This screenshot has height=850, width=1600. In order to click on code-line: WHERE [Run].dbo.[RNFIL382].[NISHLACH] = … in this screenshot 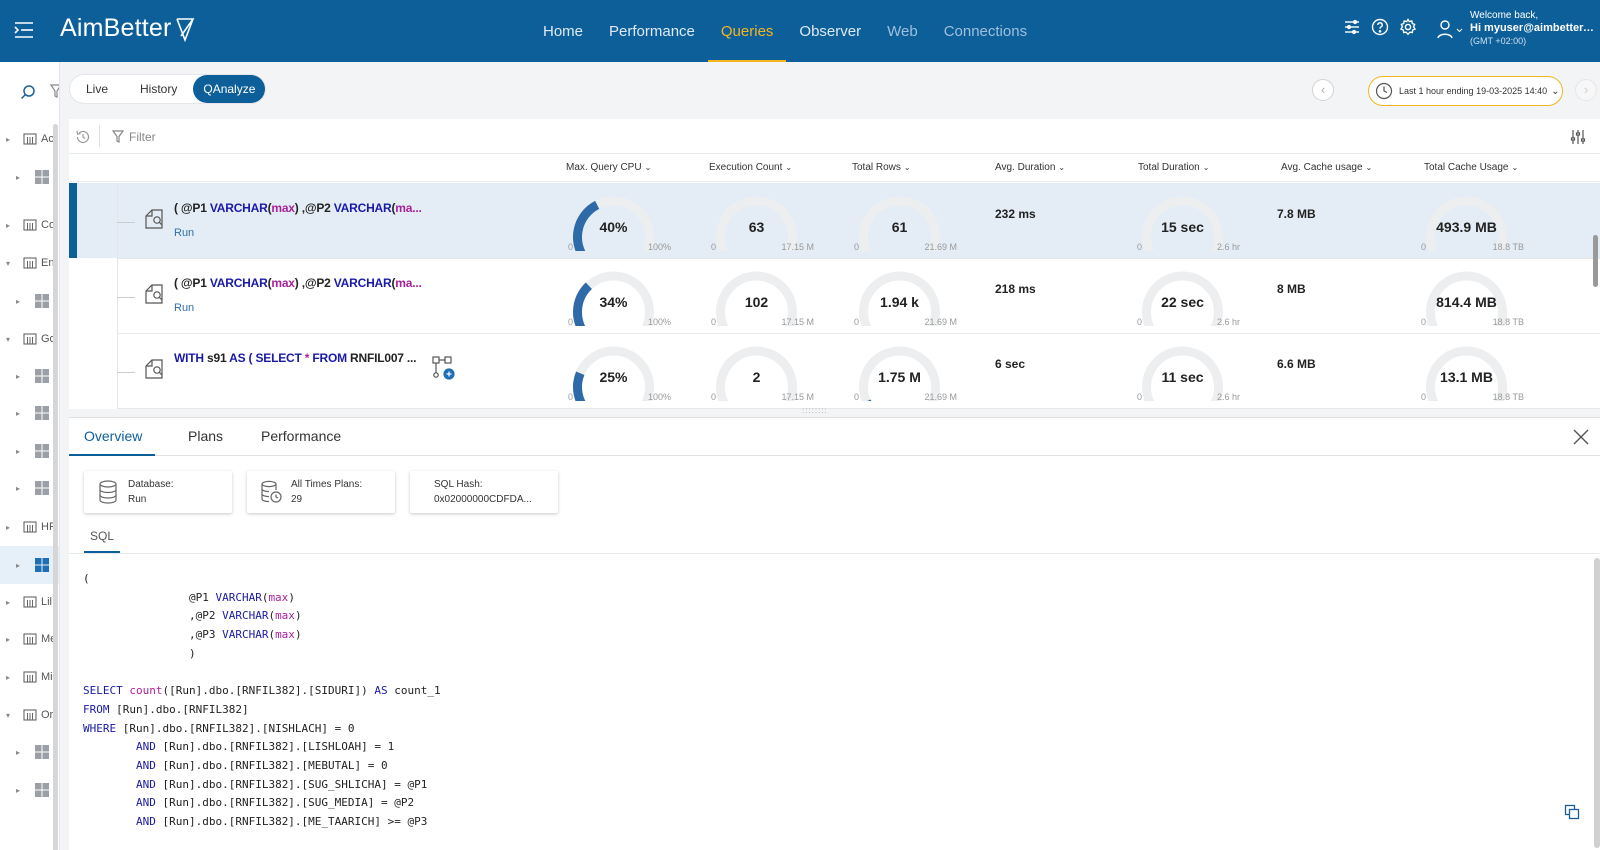, I will do `click(219, 728)`.